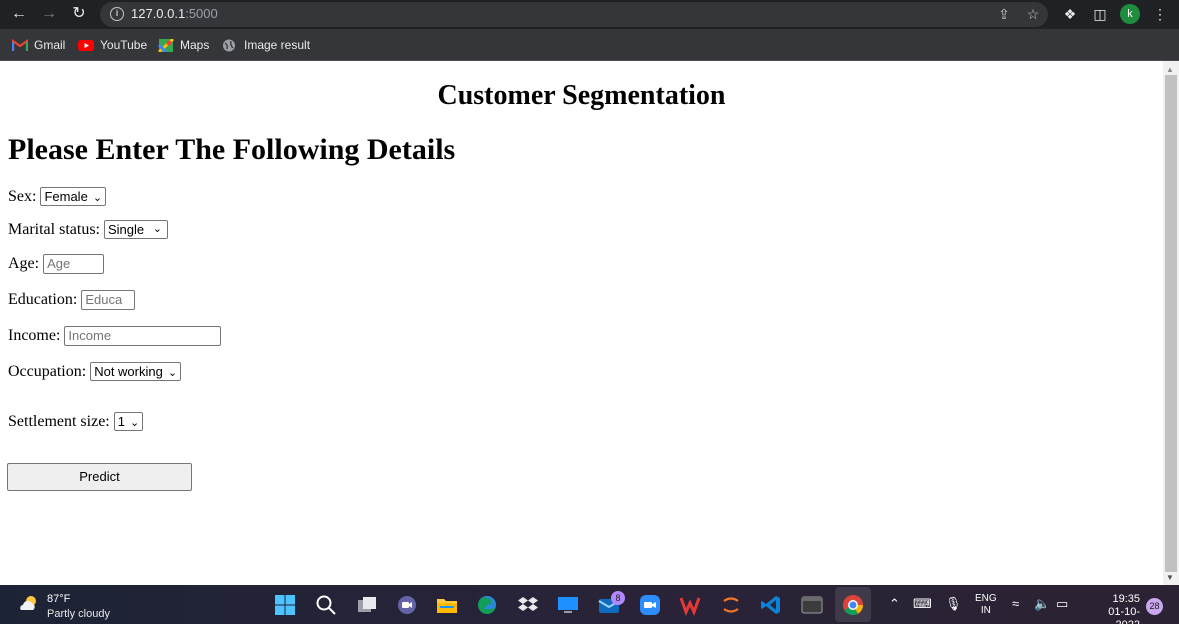  I want to click on sex-row: Sex: Female ⌄, so click(57, 196).